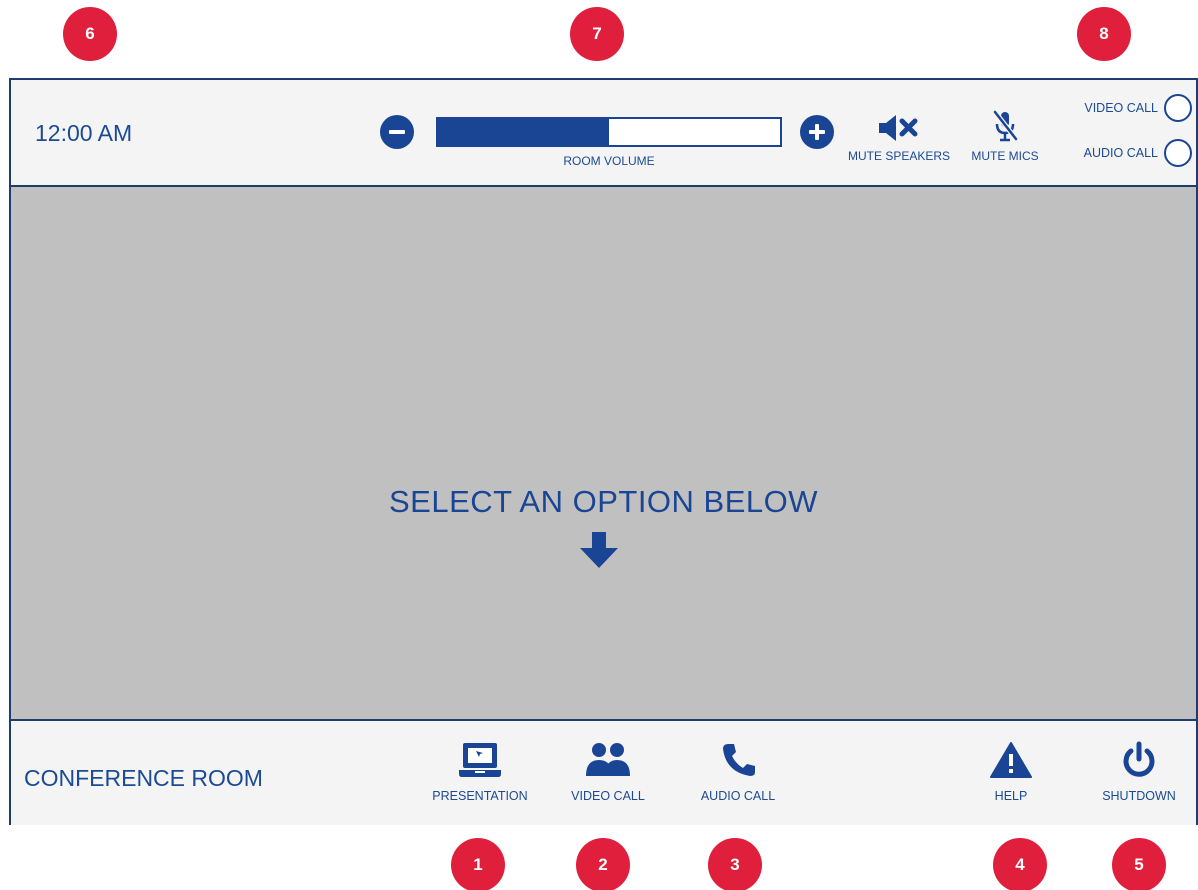 This screenshot has height=890, width=1198. Describe the element at coordinates (1121, 108) in the screenshot. I see `video-call-status-label: VIDEO CALL` at that location.